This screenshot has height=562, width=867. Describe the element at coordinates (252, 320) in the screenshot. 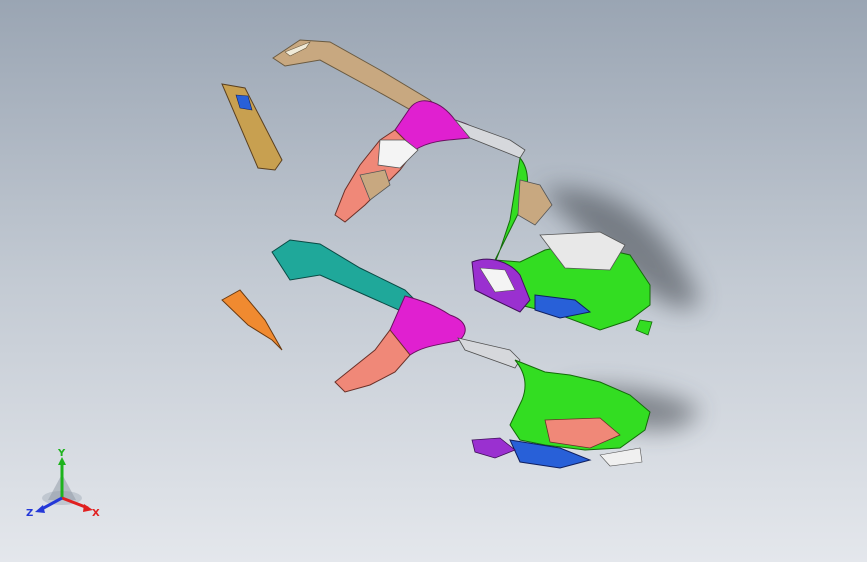

I see `lower-a-pillar-trim` at that location.